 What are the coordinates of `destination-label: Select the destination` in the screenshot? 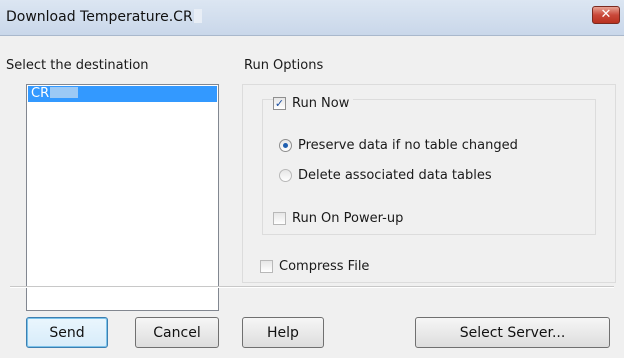 It's located at (77, 65).